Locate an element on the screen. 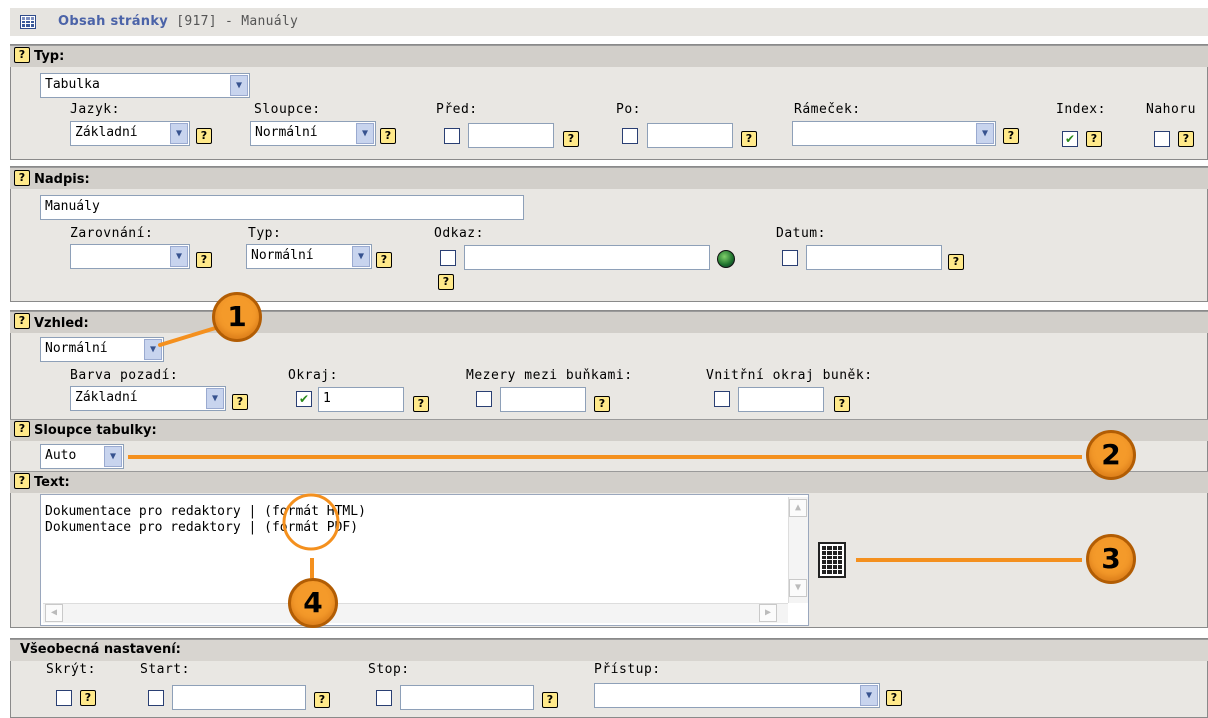 The image size is (1208, 718). callout-1: 1 is located at coordinates (237, 317).